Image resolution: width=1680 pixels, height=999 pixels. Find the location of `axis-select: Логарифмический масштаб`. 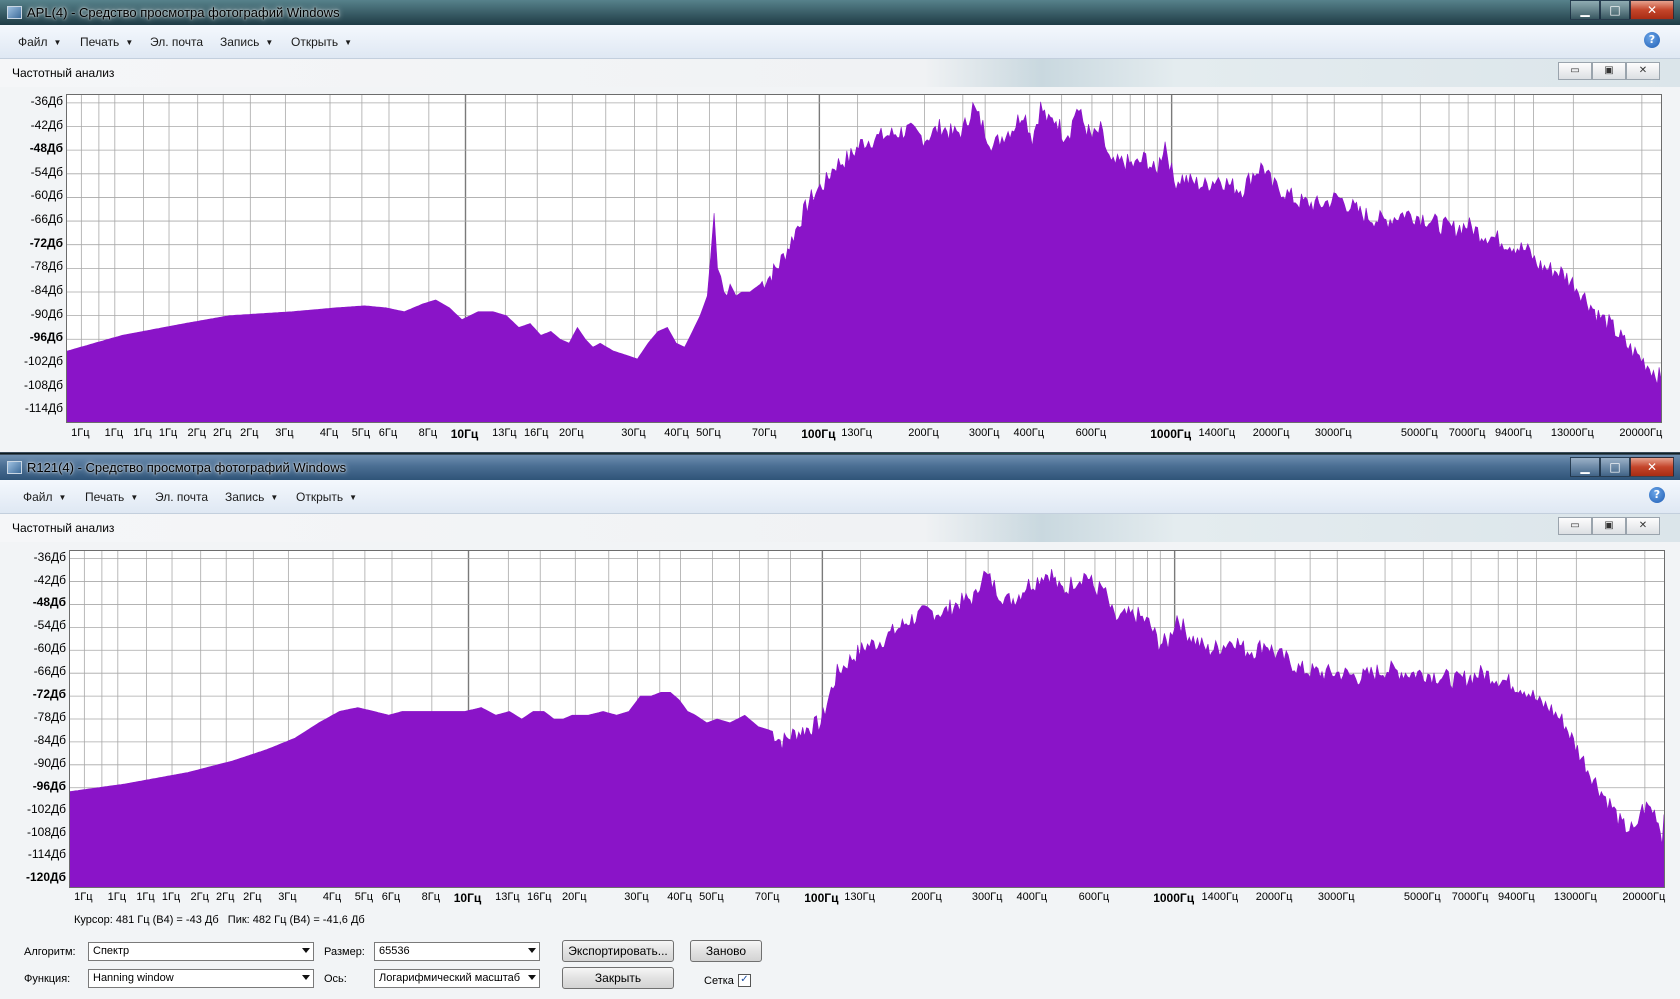

axis-select: Логарифмический масштаб is located at coordinates (457, 978).